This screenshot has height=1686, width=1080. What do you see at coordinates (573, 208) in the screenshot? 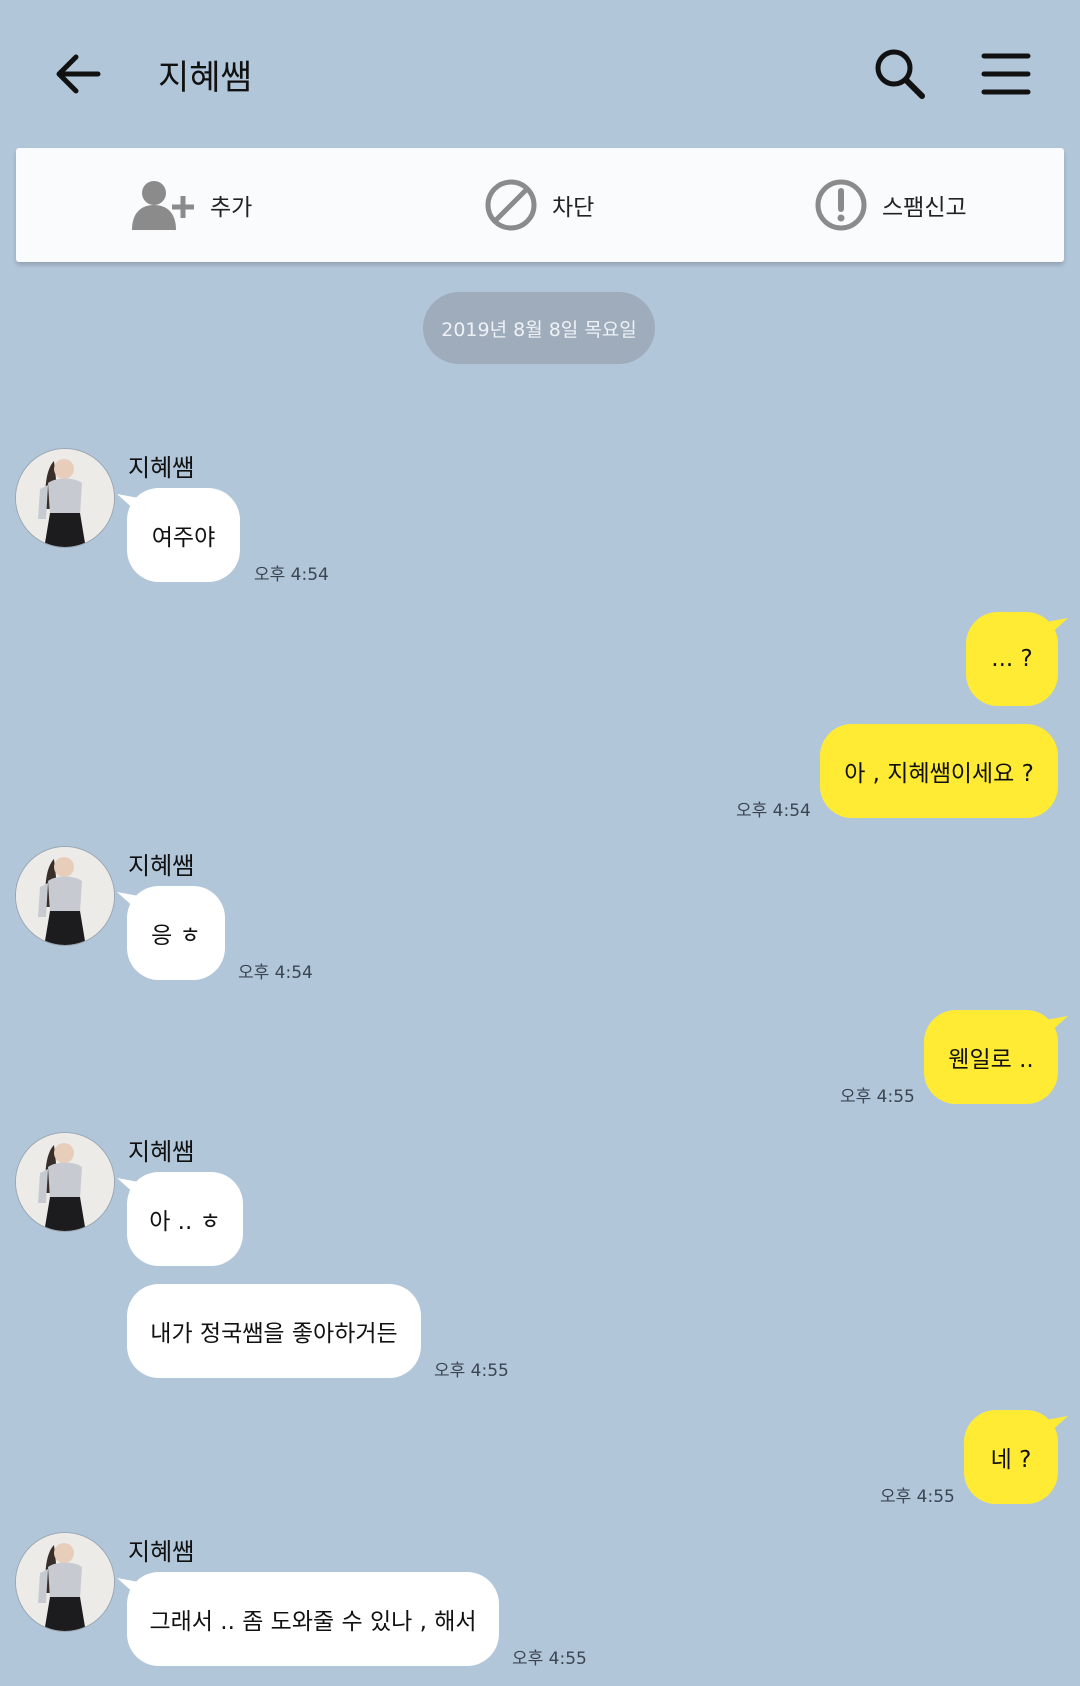
I see `block-label: 차단` at bounding box center [573, 208].